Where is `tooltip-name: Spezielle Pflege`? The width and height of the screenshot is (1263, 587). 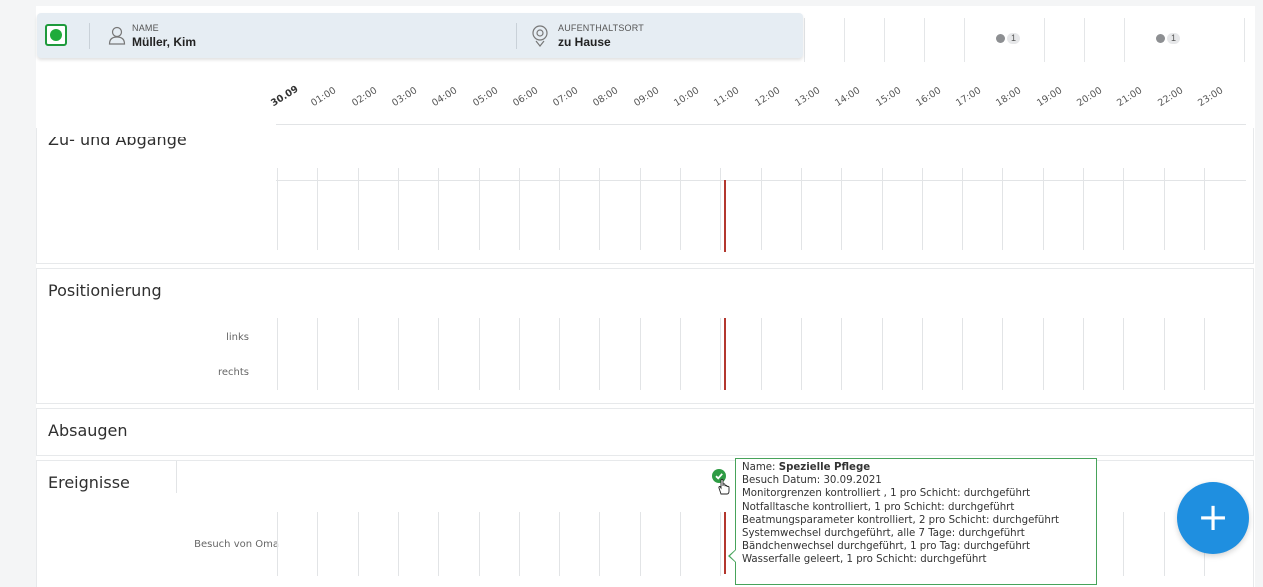
tooltip-name: Spezielle Pflege is located at coordinates (824, 467).